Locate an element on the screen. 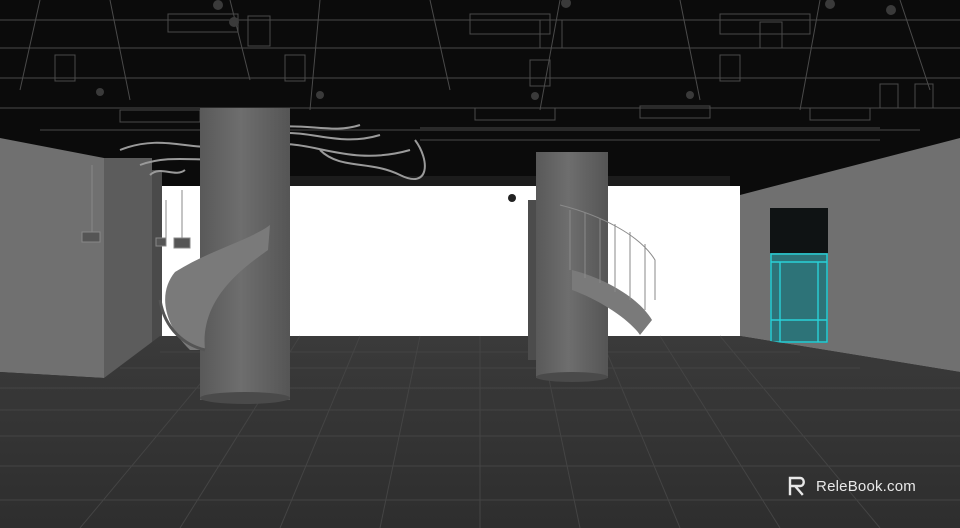 Image resolution: width=960 pixels, height=528 pixels. doorway-top is located at coordinates (799, 230).